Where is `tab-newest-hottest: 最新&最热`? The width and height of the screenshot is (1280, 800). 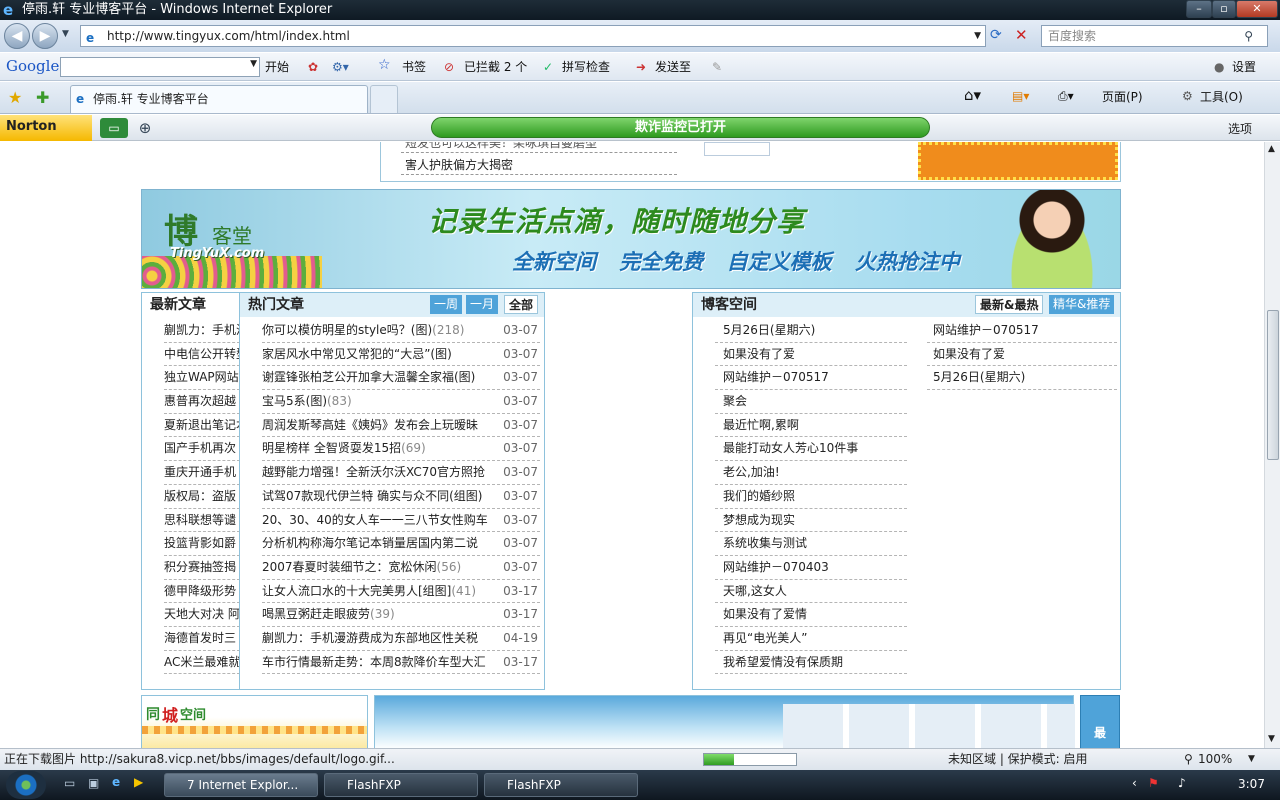 tab-newest-hottest: 最新&最热 is located at coordinates (1009, 304).